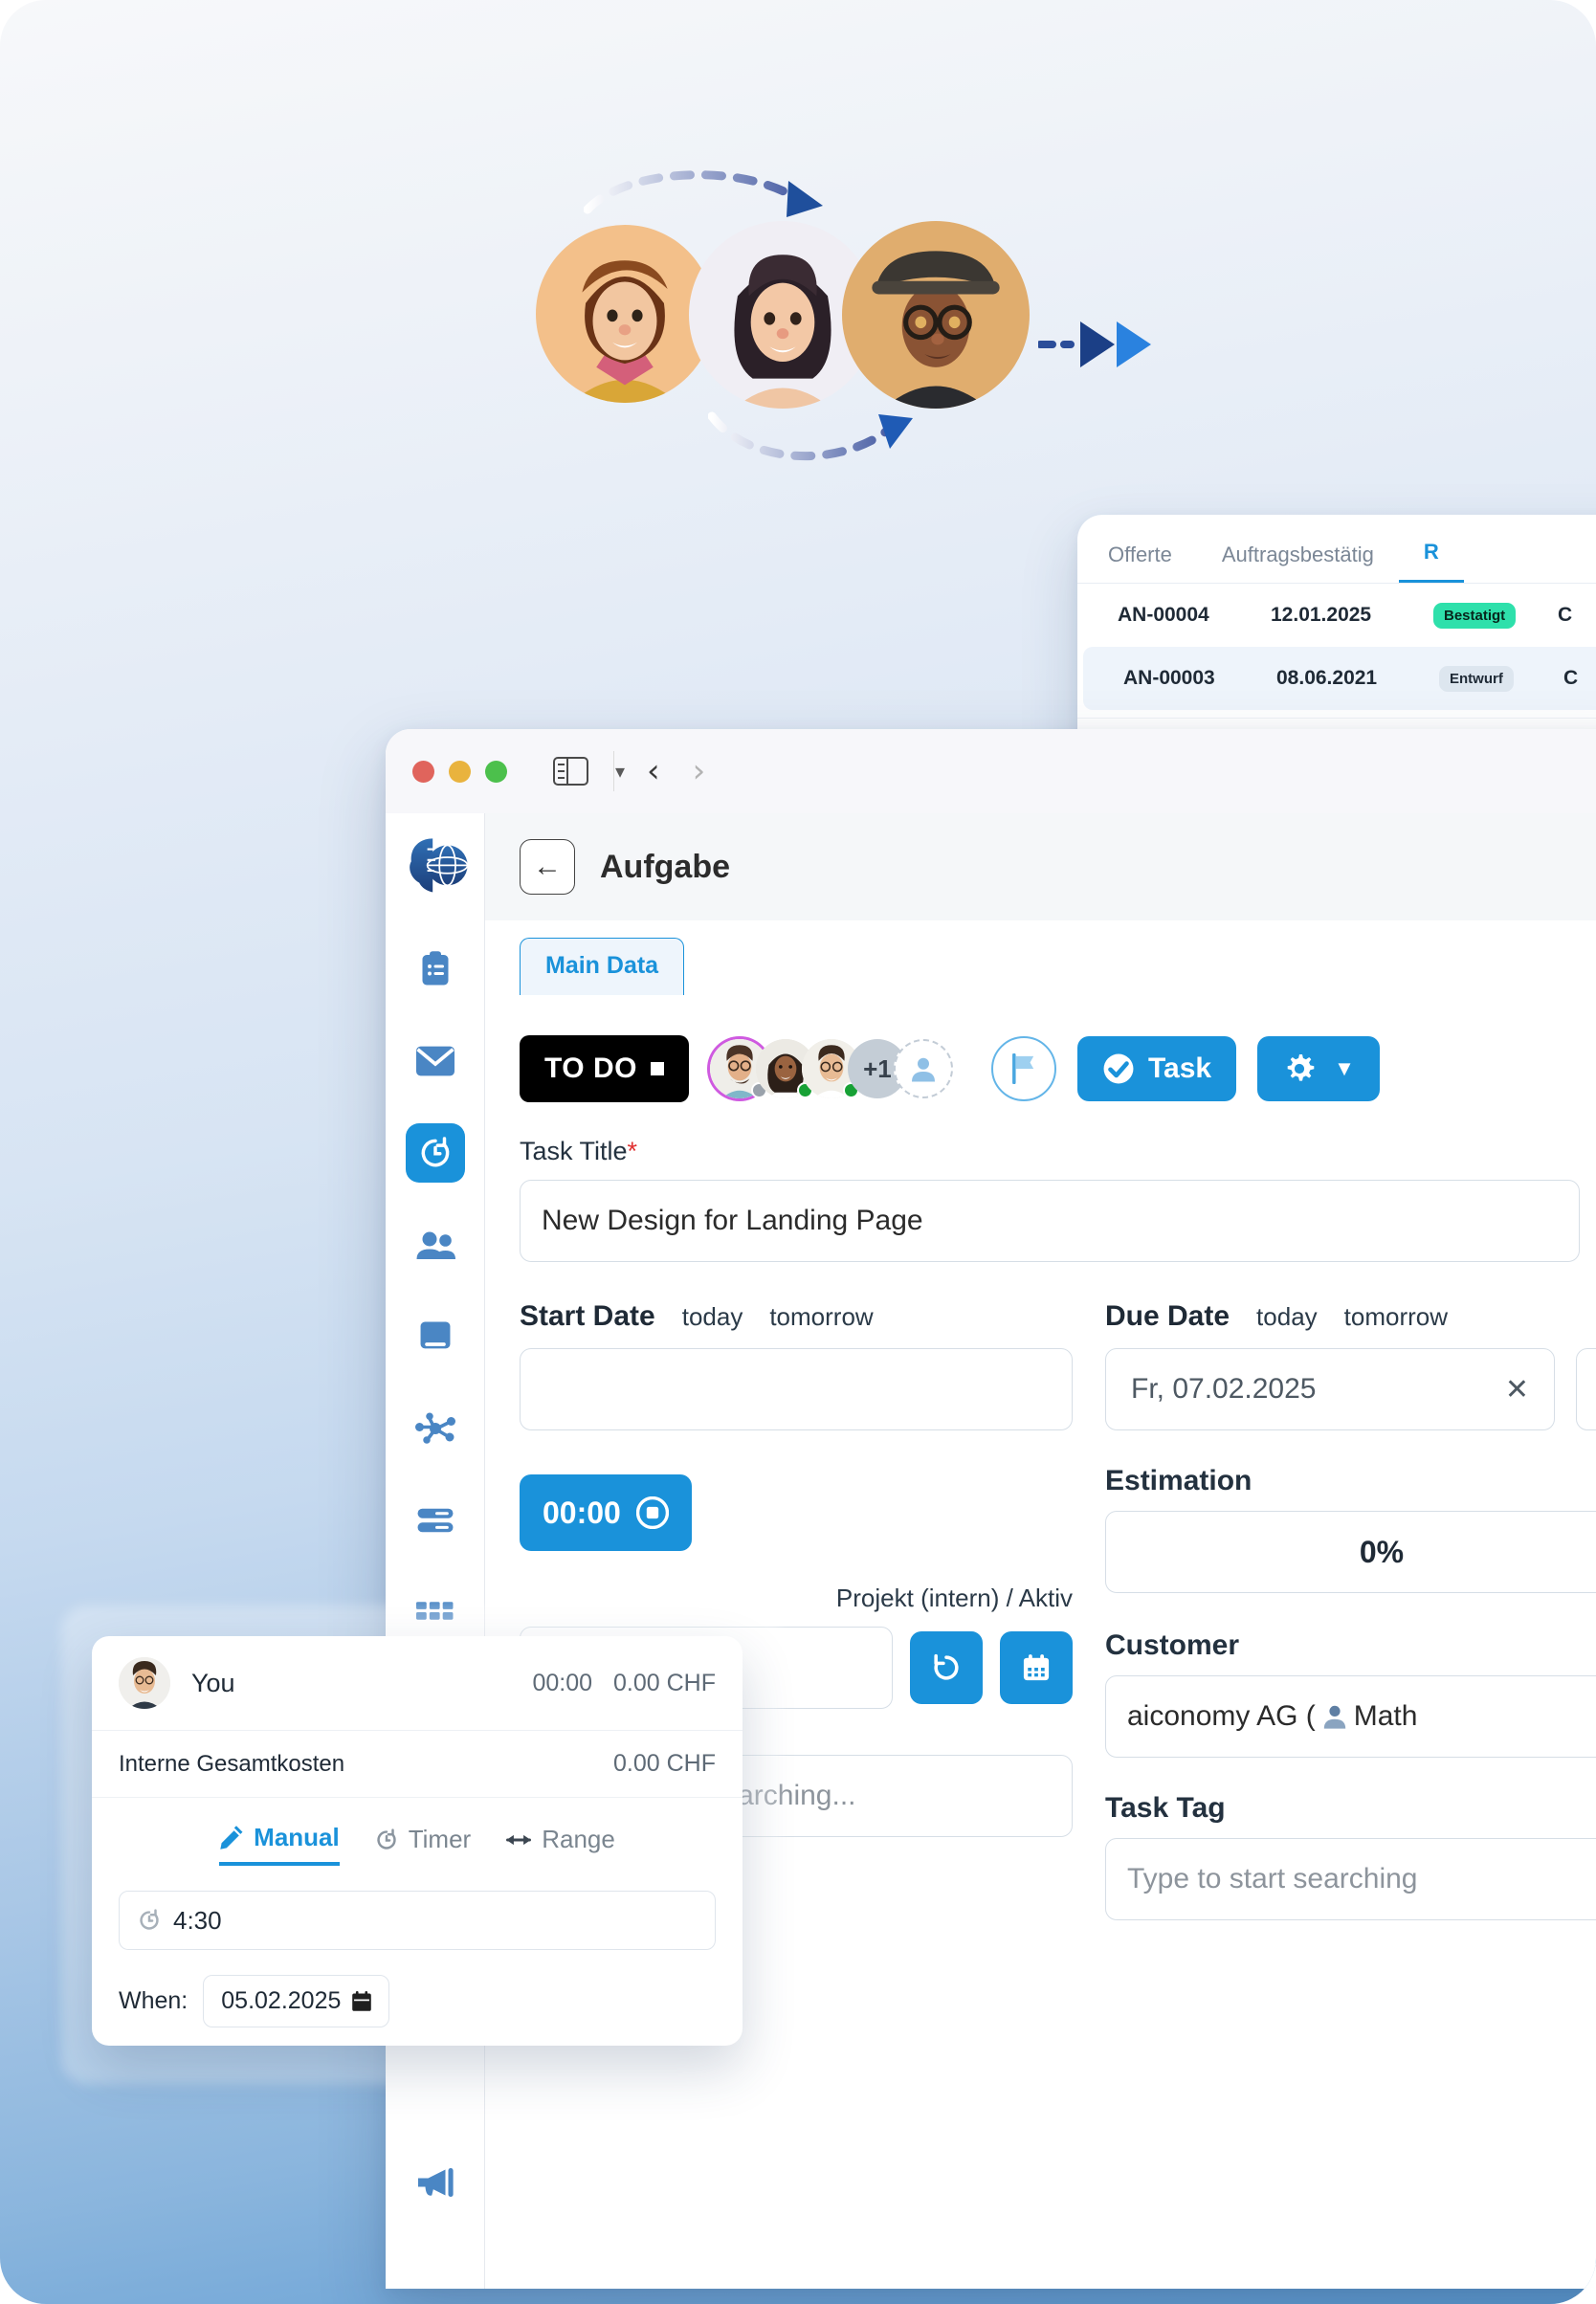  What do you see at coordinates (548, 867) in the screenshot?
I see `back-button: ←` at bounding box center [548, 867].